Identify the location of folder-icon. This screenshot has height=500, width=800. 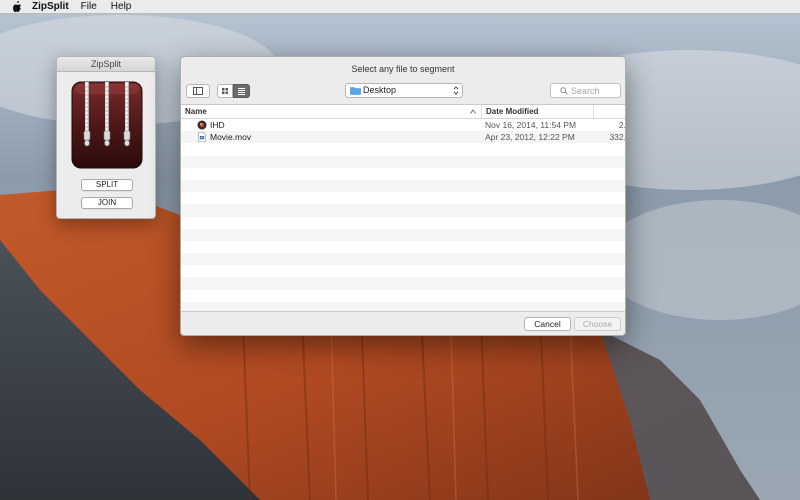
(355, 91).